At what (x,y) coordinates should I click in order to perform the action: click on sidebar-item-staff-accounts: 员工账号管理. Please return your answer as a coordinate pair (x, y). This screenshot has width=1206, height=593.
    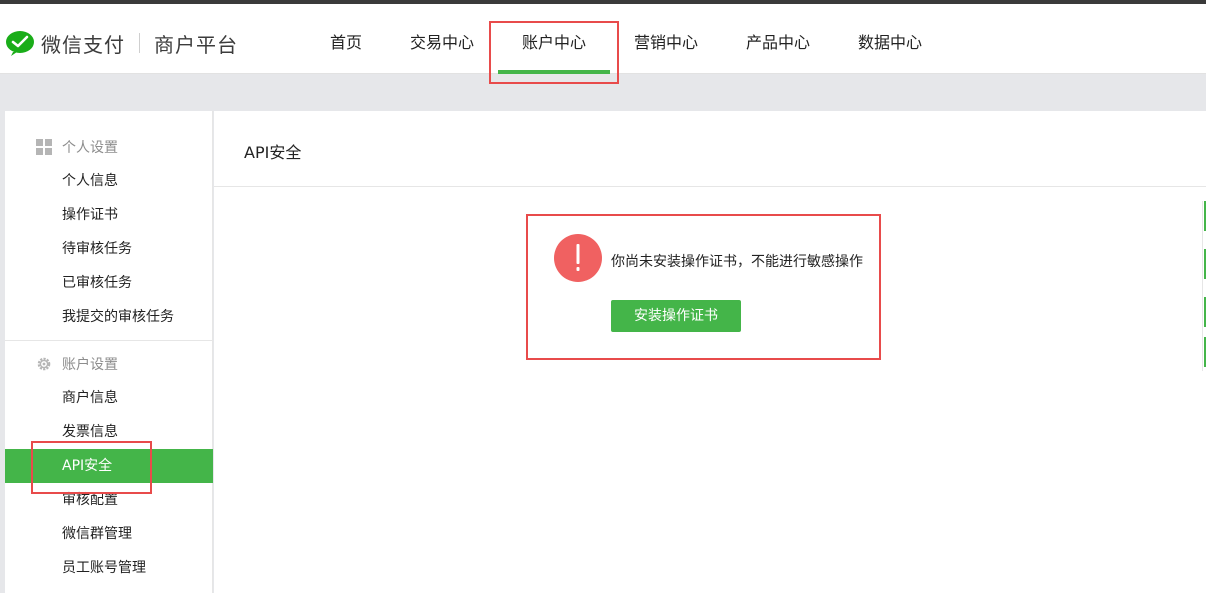
    Looking at the image, I should click on (109, 568).